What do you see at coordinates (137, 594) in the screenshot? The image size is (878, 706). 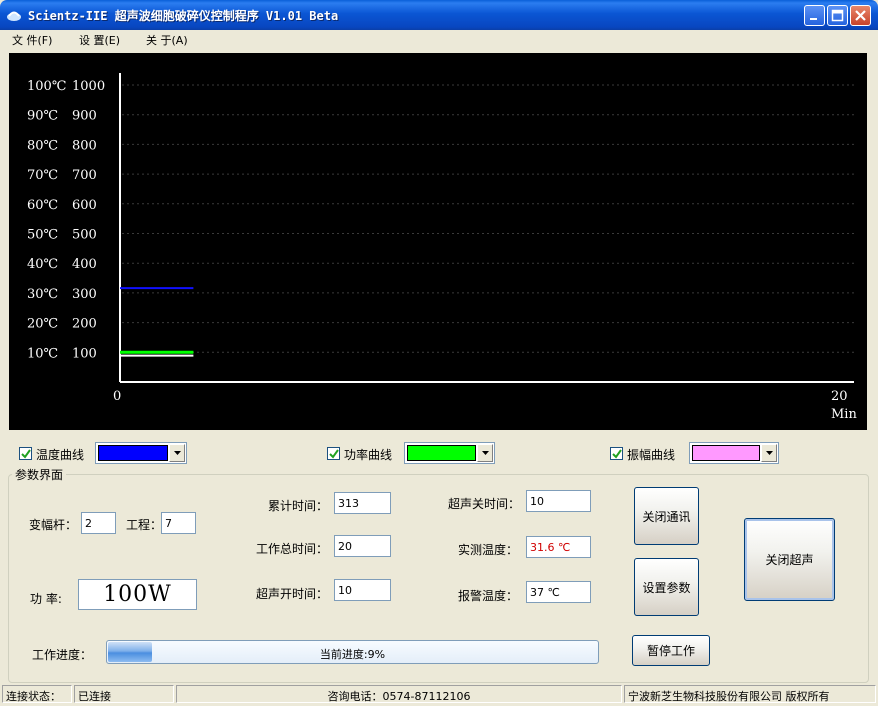 I see `power-display: 100W` at bounding box center [137, 594].